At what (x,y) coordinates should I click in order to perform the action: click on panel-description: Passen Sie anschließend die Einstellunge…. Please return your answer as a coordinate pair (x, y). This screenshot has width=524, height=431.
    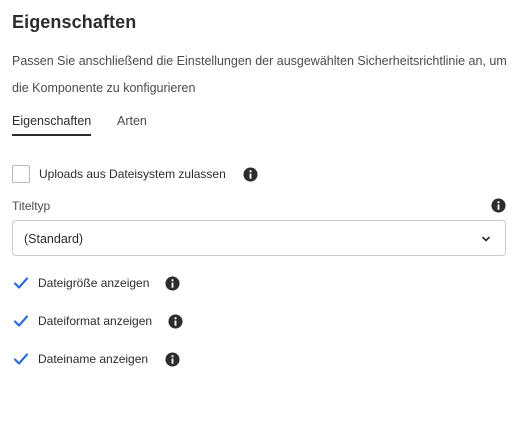
    Looking at the image, I should click on (259, 74).